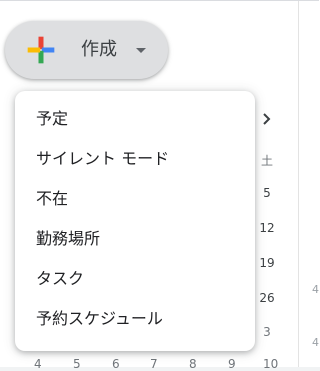  I want to click on weekday-header-saturday: 土, so click(266, 161).